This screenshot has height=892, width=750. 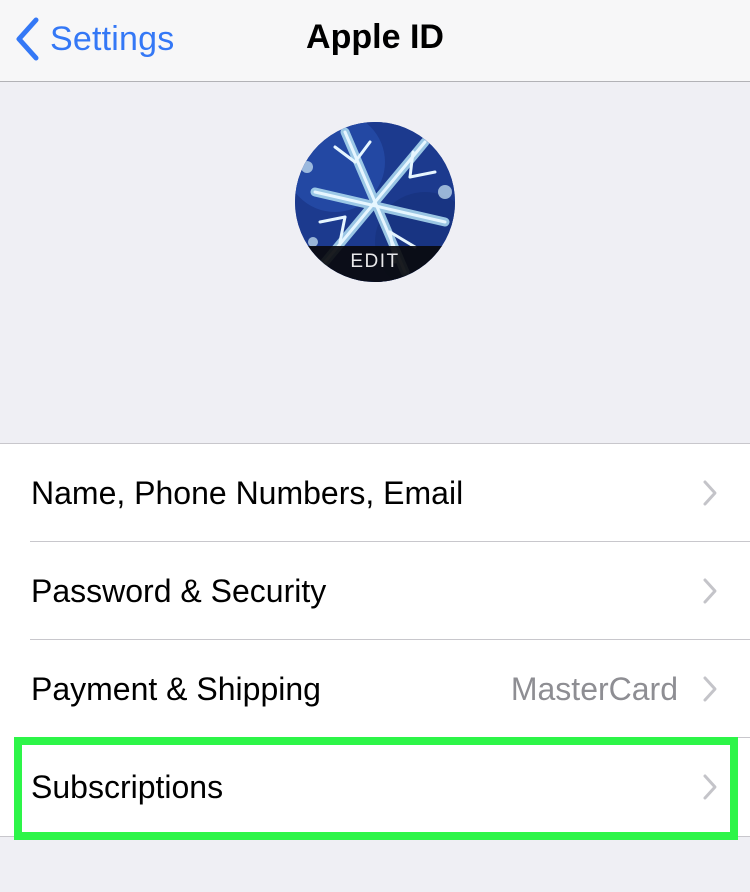 What do you see at coordinates (127, 786) in the screenshot?
I see `row-label: Subscriptions` at bounding box center [127, 786].